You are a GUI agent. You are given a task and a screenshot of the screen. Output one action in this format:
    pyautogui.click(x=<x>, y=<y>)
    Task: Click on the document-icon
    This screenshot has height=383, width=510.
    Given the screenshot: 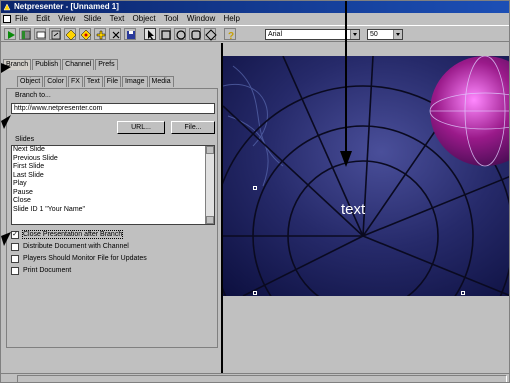 What is the action you would take?
    pyautogui.click(x=7, y=19)
    